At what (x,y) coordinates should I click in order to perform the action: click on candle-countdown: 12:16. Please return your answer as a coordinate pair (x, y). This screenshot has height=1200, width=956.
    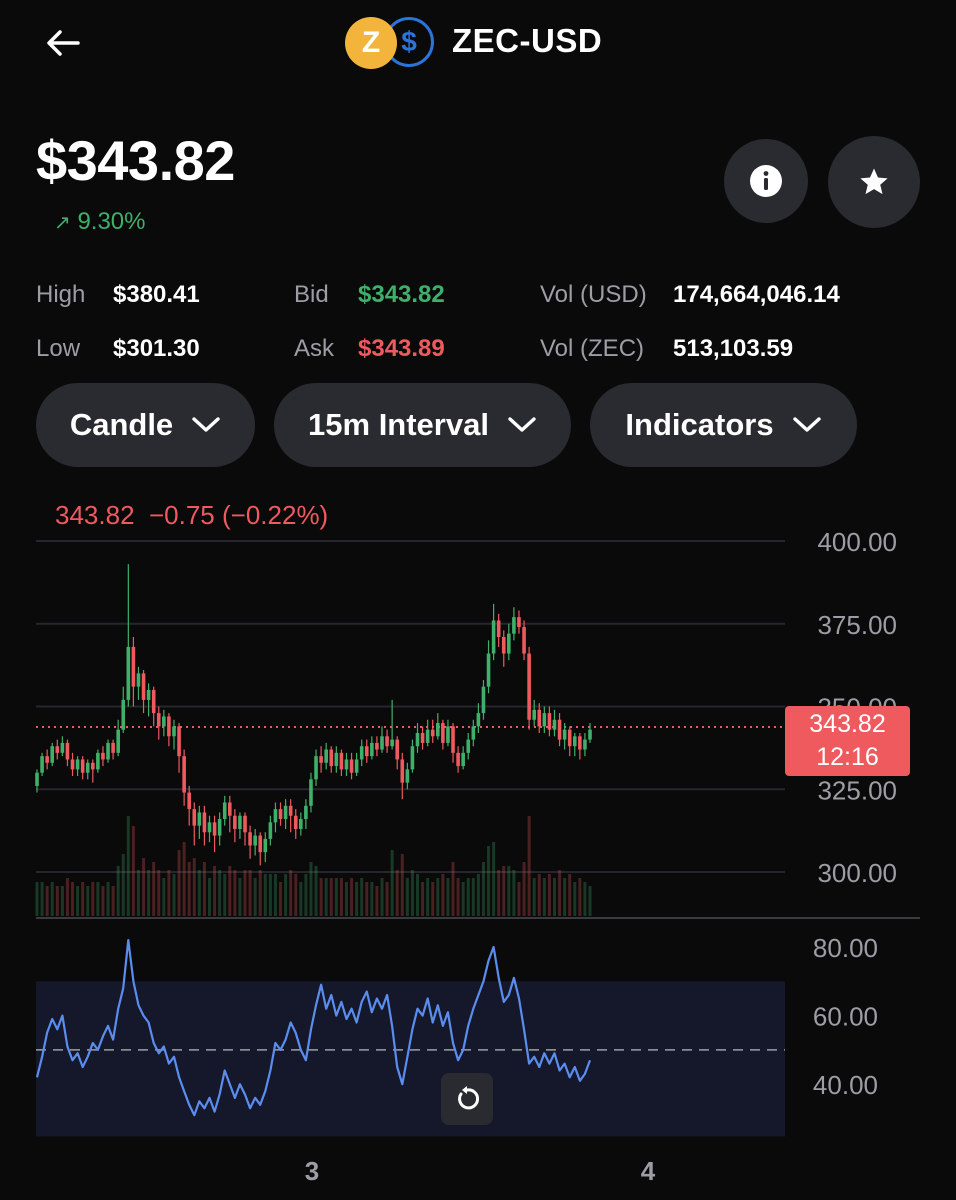
    Looking at the image, I should click on (847, 757).